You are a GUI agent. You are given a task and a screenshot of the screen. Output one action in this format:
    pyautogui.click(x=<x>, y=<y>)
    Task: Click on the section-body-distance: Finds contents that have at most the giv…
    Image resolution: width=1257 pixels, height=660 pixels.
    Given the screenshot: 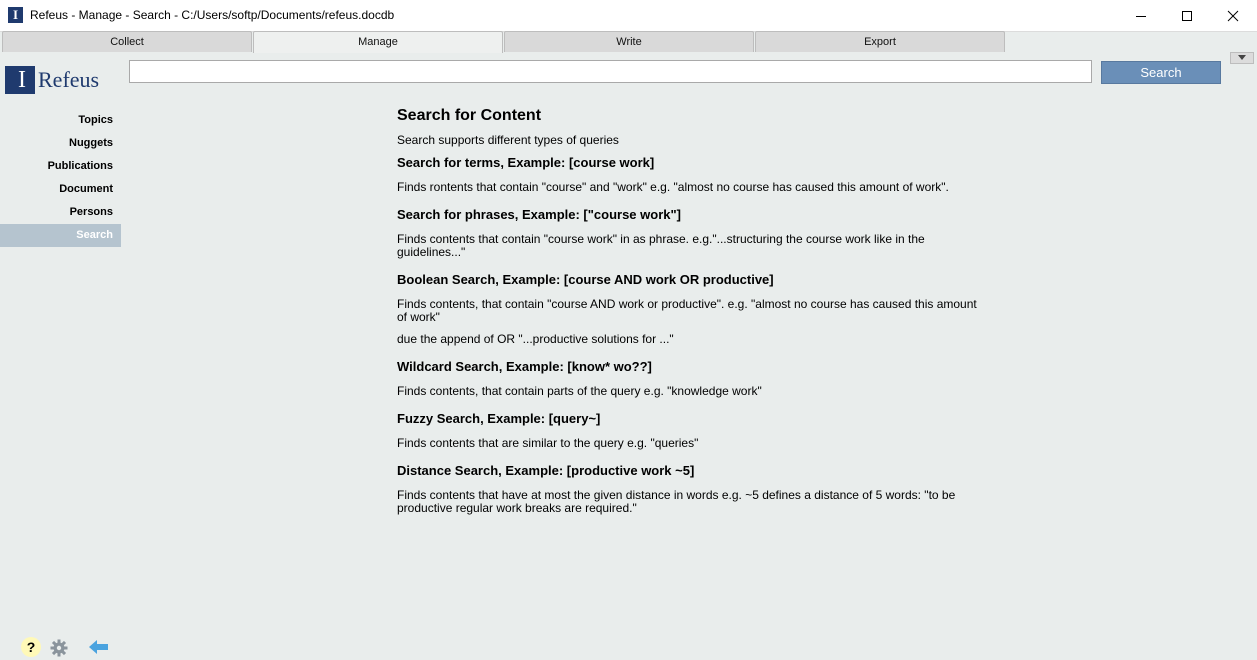 What is the action you would take?
    pyautogui.click(x=676, y=501)
    